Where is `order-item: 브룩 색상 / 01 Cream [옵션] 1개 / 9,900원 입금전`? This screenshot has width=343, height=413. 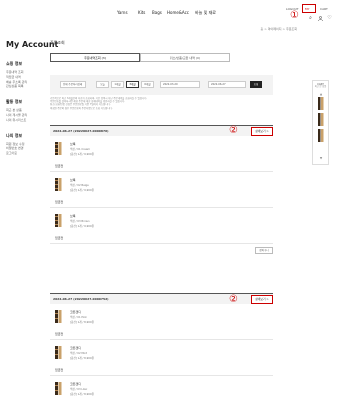 order-item: 브룩 색상 / 01 Cream [옵션] 1개 / 9,900원 입금전 is located at coordinates (161, 154).